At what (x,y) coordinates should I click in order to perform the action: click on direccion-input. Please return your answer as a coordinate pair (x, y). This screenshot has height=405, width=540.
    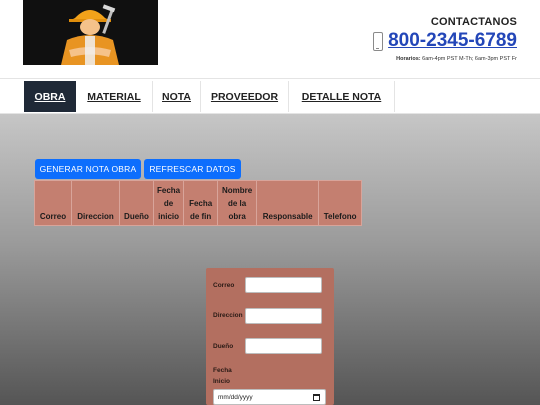
    Looking at the image, I should click on (283, 316).